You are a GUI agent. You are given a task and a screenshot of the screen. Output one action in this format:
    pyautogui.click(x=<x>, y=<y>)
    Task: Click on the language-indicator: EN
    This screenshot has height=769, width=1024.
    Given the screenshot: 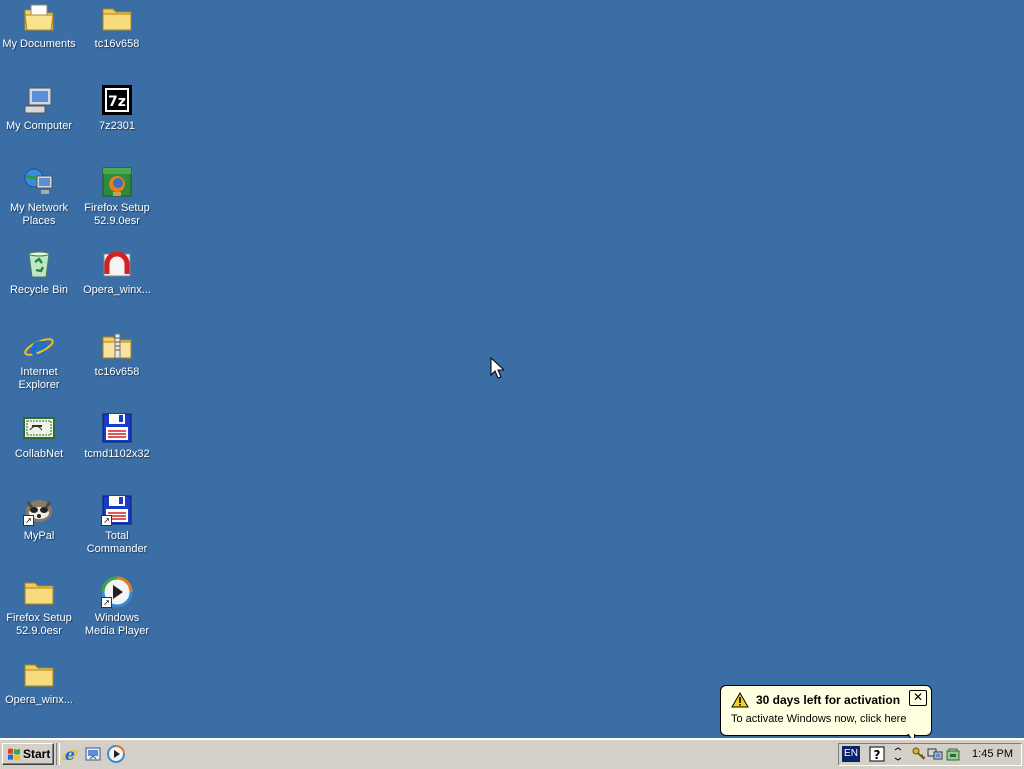 What is the action you would take?
    pyautogui.click(x=851, y=754)
    